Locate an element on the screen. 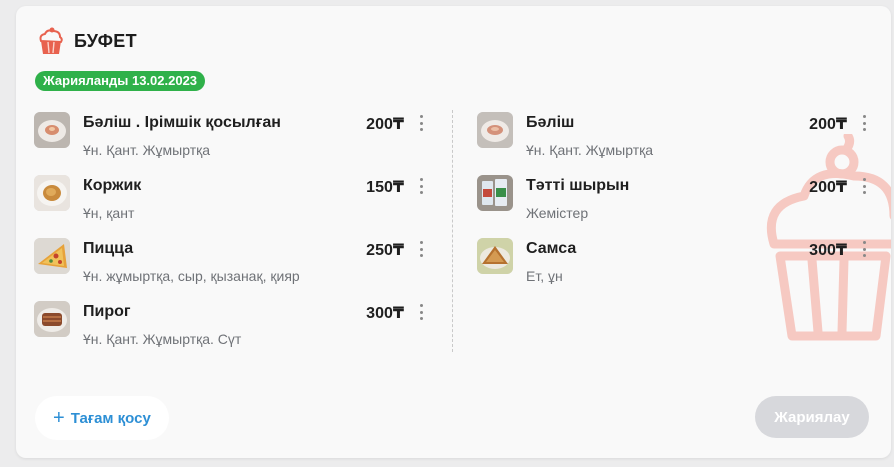 This screenshot has height=467, width=894. published-status-badge: Жарияланды 13.02.2023 is located at coordinates (120, 81).